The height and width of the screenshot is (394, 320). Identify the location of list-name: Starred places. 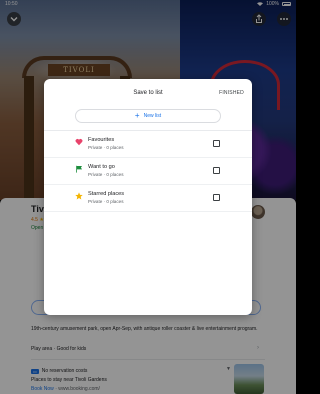
(106, 194).